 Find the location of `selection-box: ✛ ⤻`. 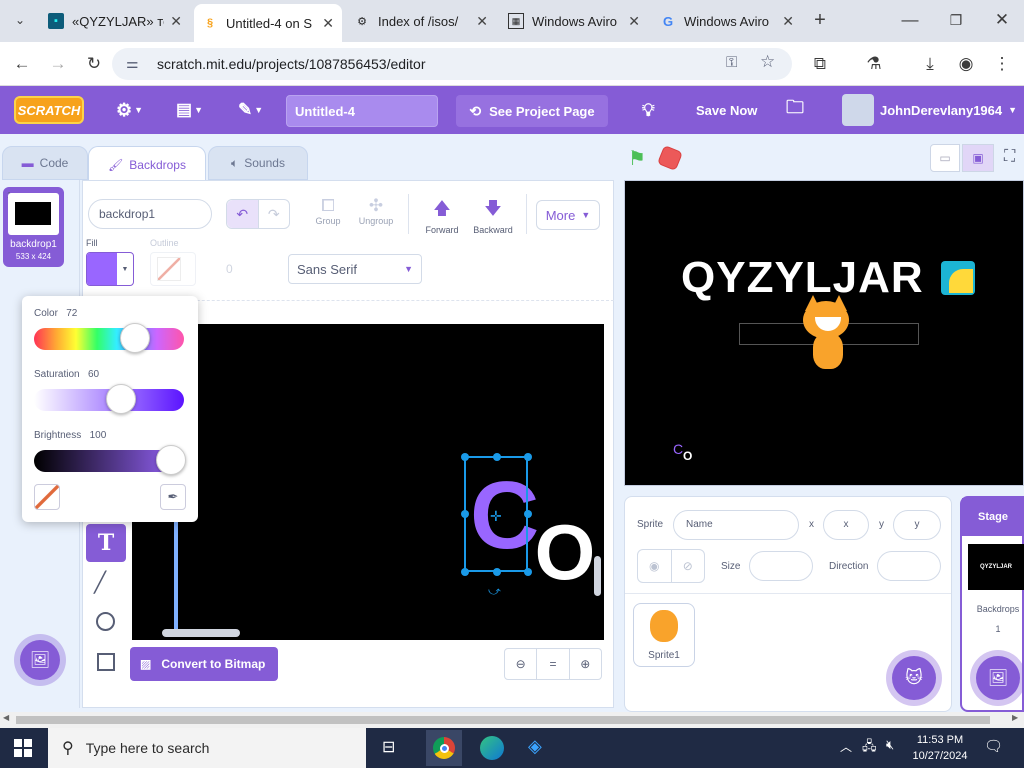

selection-box: ✛ ⤻ is located at coordinates (496, 525).